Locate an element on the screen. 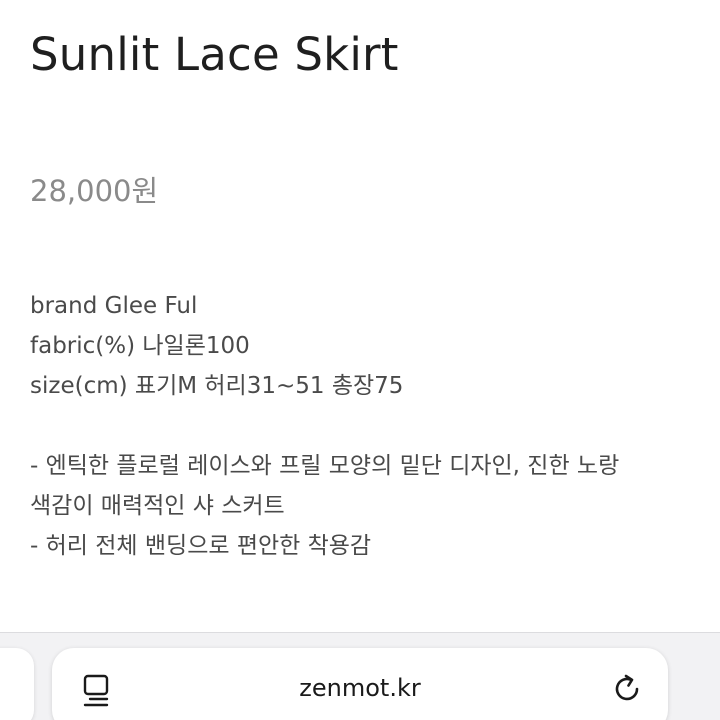 This screenshot has height=720, width=720. detail-spacer is located at coordinates (365, 426).